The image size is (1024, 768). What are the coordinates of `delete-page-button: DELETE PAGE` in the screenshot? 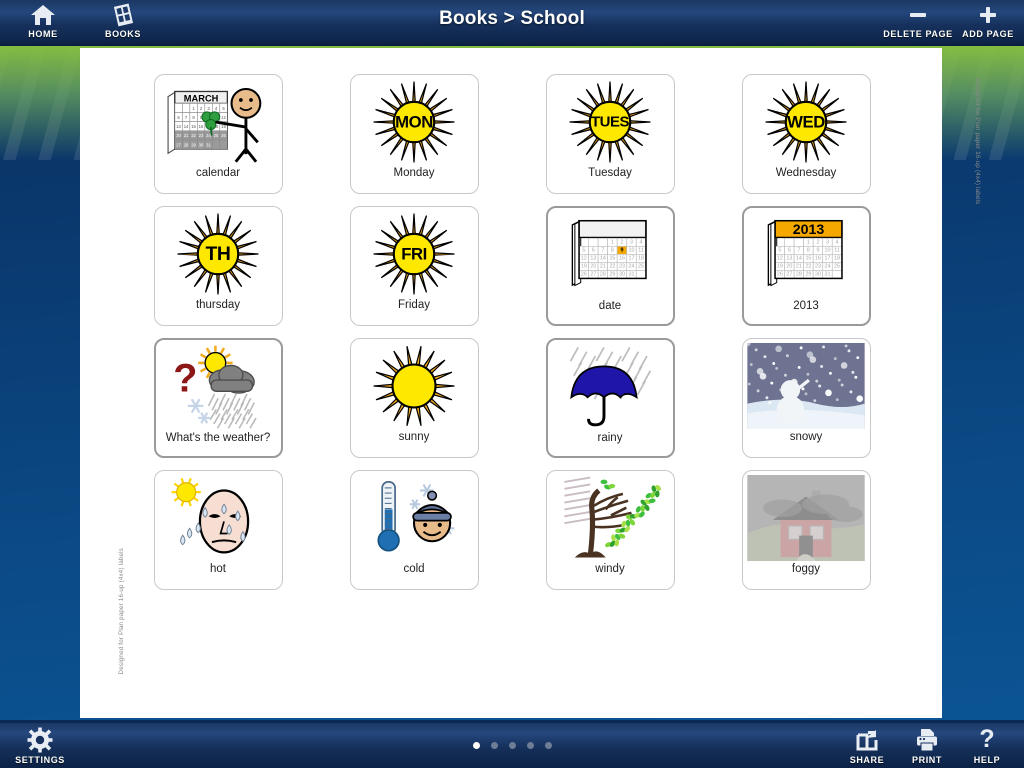 It's located at (918, 23).